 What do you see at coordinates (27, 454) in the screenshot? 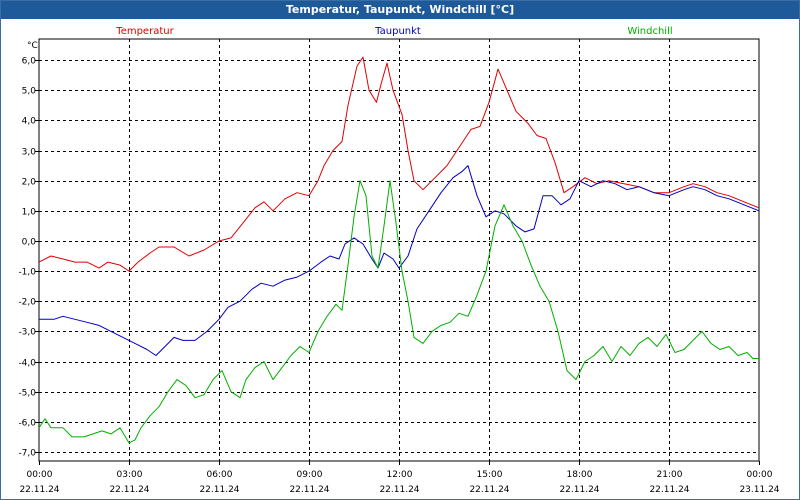
I see `y-tick-label: -7,0` at bounding box center [27, 454].